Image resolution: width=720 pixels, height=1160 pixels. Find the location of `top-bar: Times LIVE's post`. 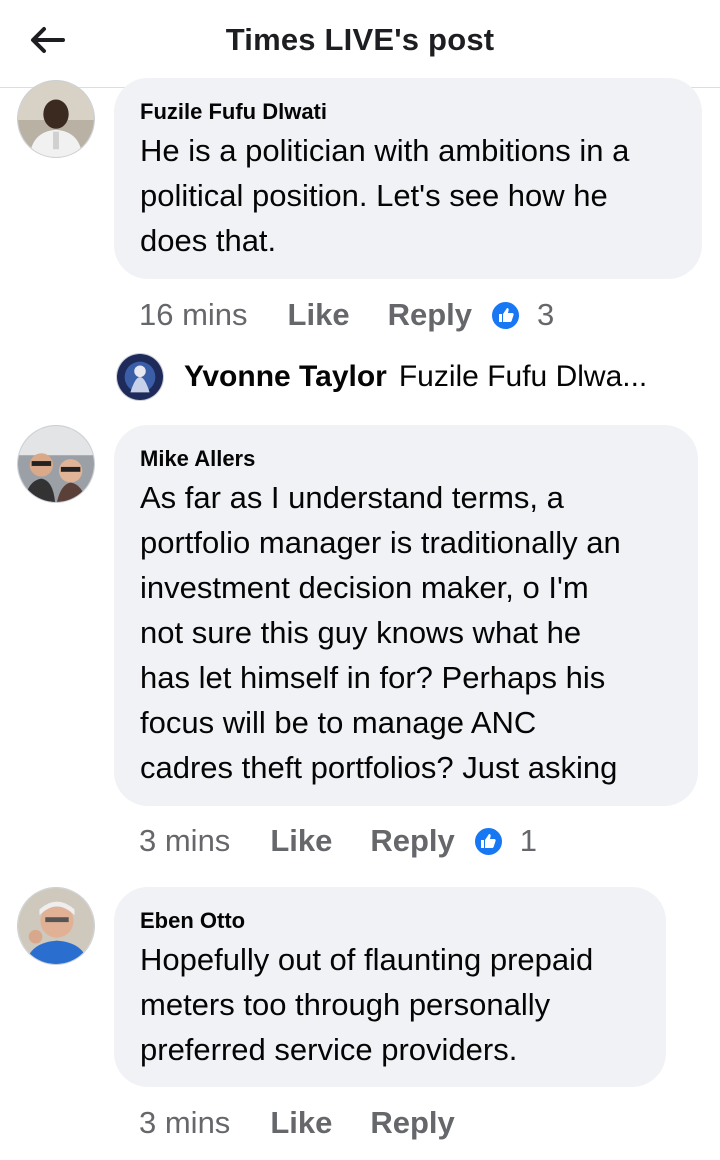

top-bar: Times LIVE's post is located at coordinates (360, 44).